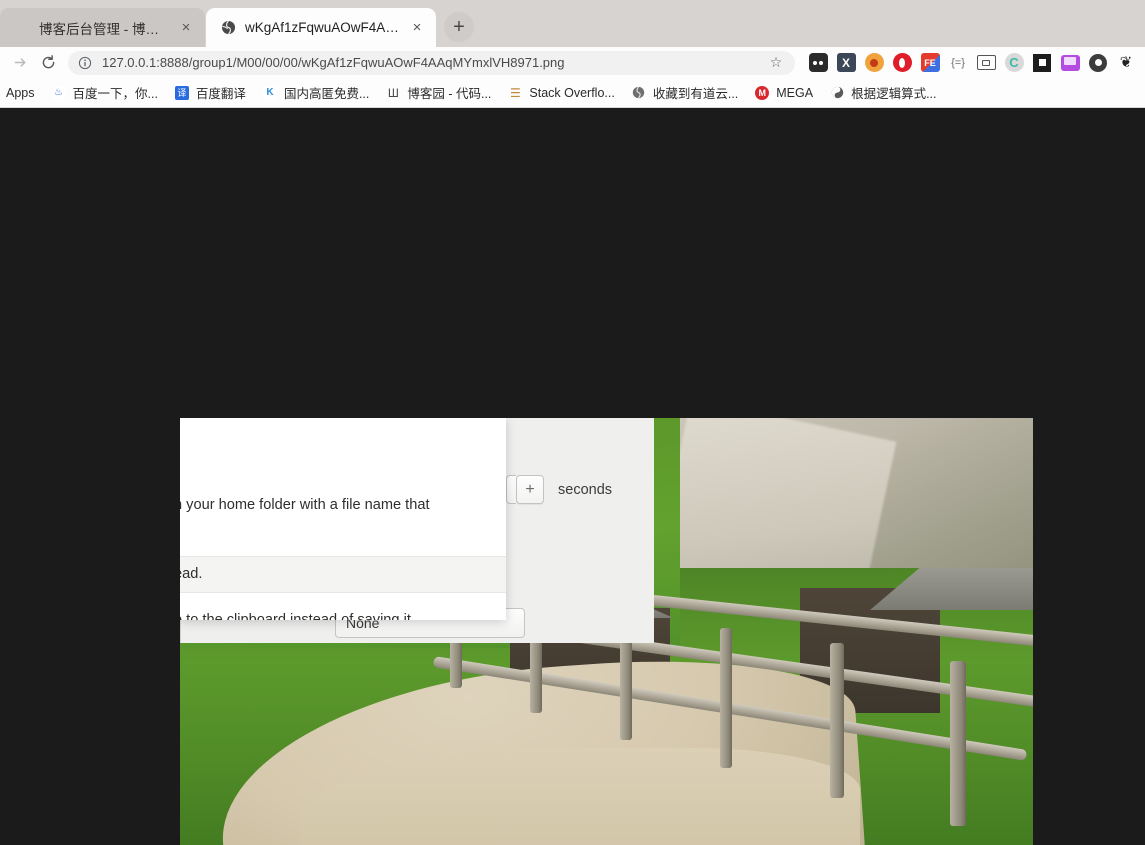 The width and height of the screenshot is (1145, 845). Describe the element at coordinates (220, 94) in the screenshot. I see `bookmark-label-2: 百度翻译` at that location.